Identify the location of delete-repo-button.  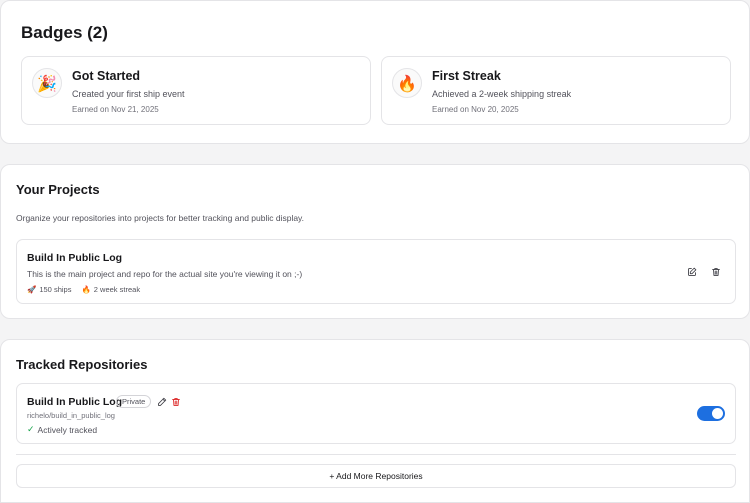
(176, 402).